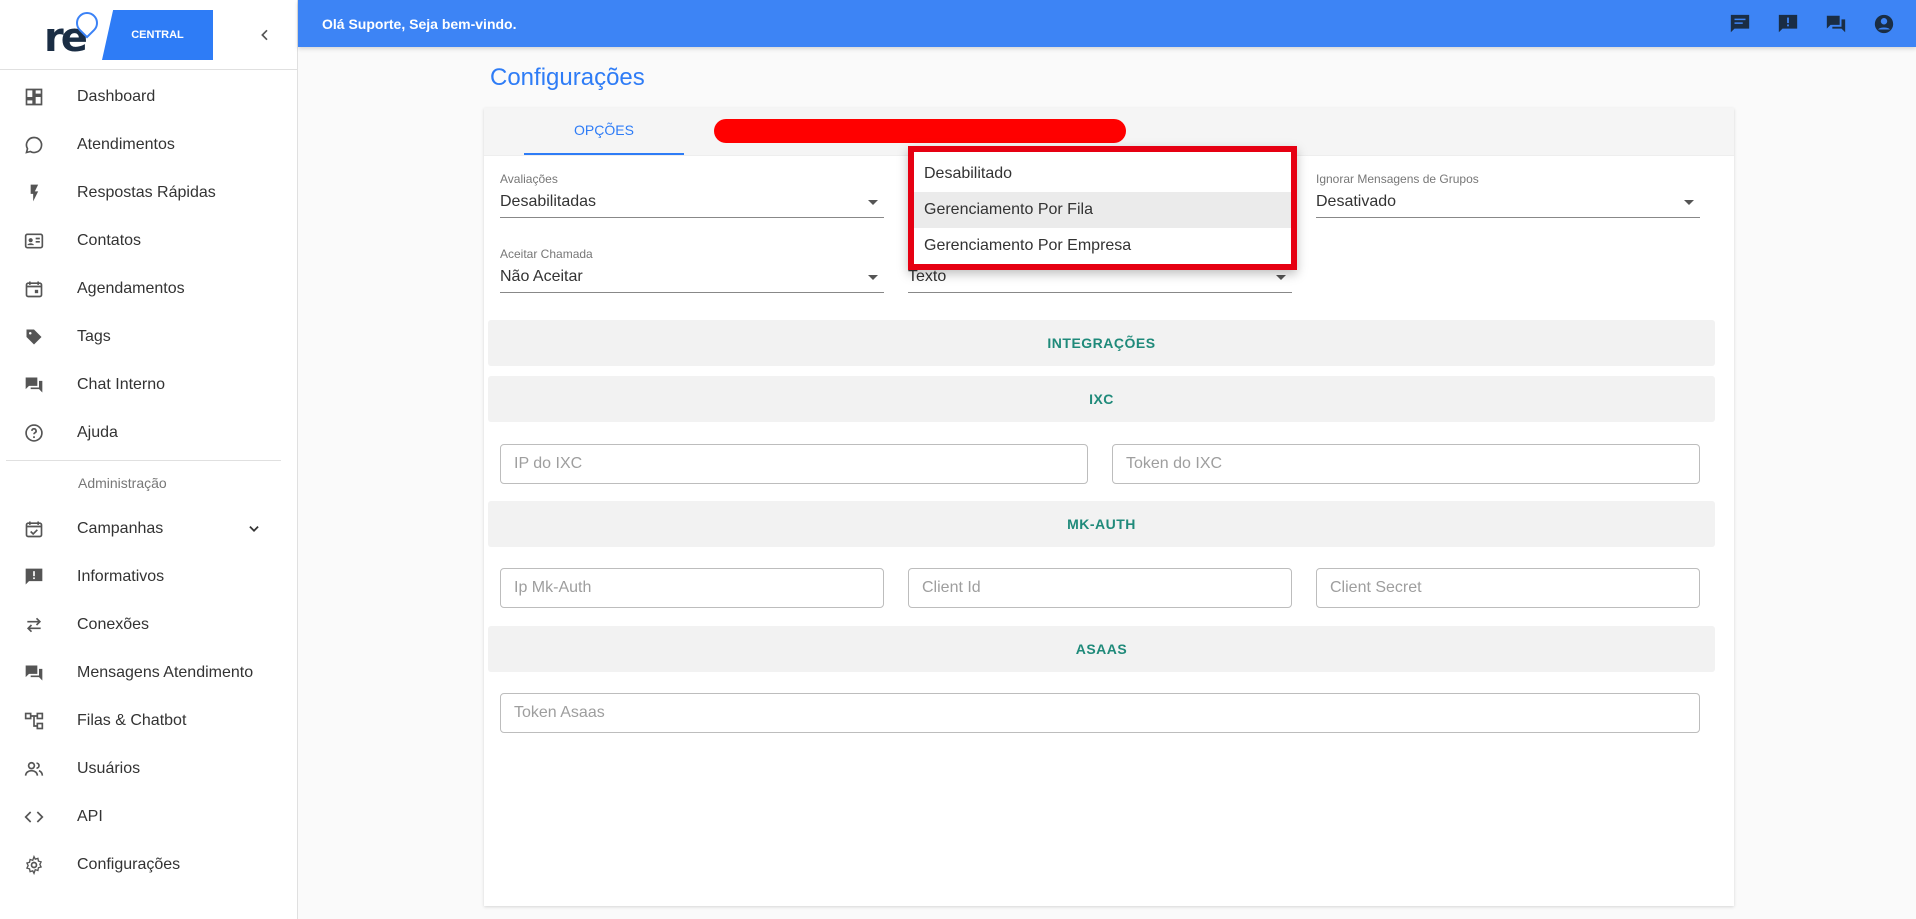 This screenshot has width=1916, height=919. Describe the element at coordinates (148, 817) in the screenshot. I see `sidebar-item-api: API` at that location.